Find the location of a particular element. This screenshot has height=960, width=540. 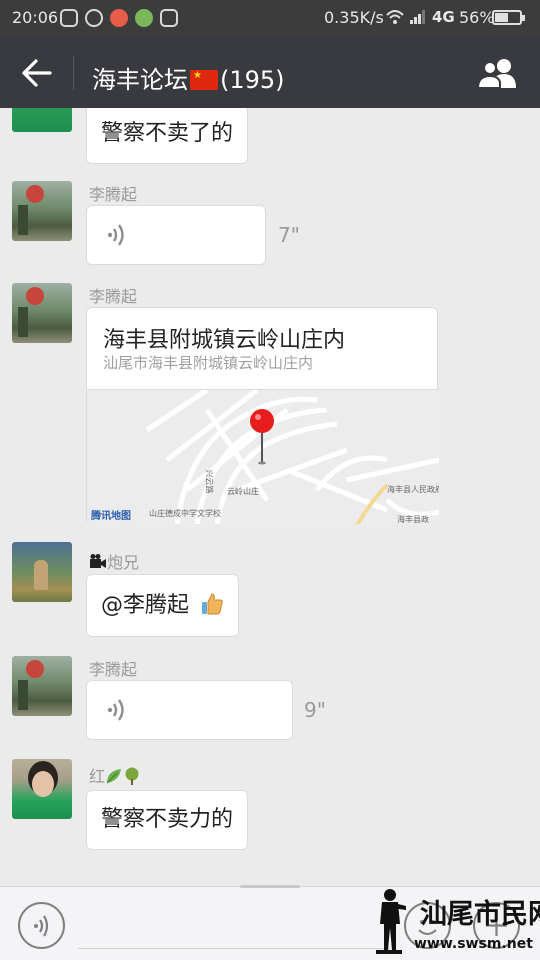

message-text: 警察不卖了的 is located at coordinates (167, 133).